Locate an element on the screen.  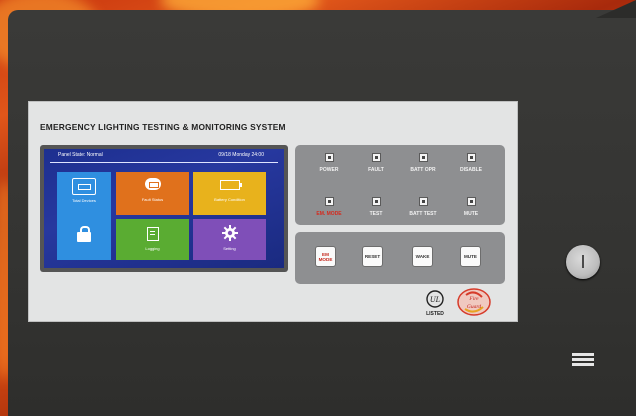
tile-fault-status: Fault Status is located at coordinates (152, 193).